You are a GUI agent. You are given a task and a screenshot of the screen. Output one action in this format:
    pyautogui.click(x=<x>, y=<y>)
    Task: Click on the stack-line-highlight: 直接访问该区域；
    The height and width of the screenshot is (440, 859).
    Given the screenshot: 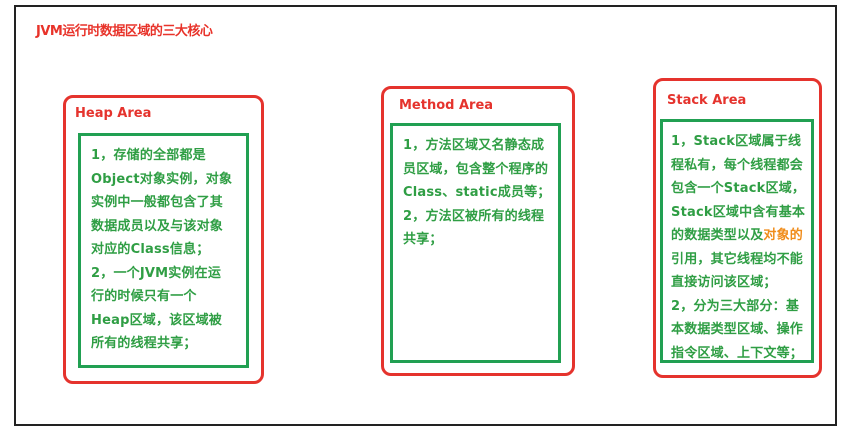 What is the action you would take?
    pyautogui.click(x=724, y=282)
    